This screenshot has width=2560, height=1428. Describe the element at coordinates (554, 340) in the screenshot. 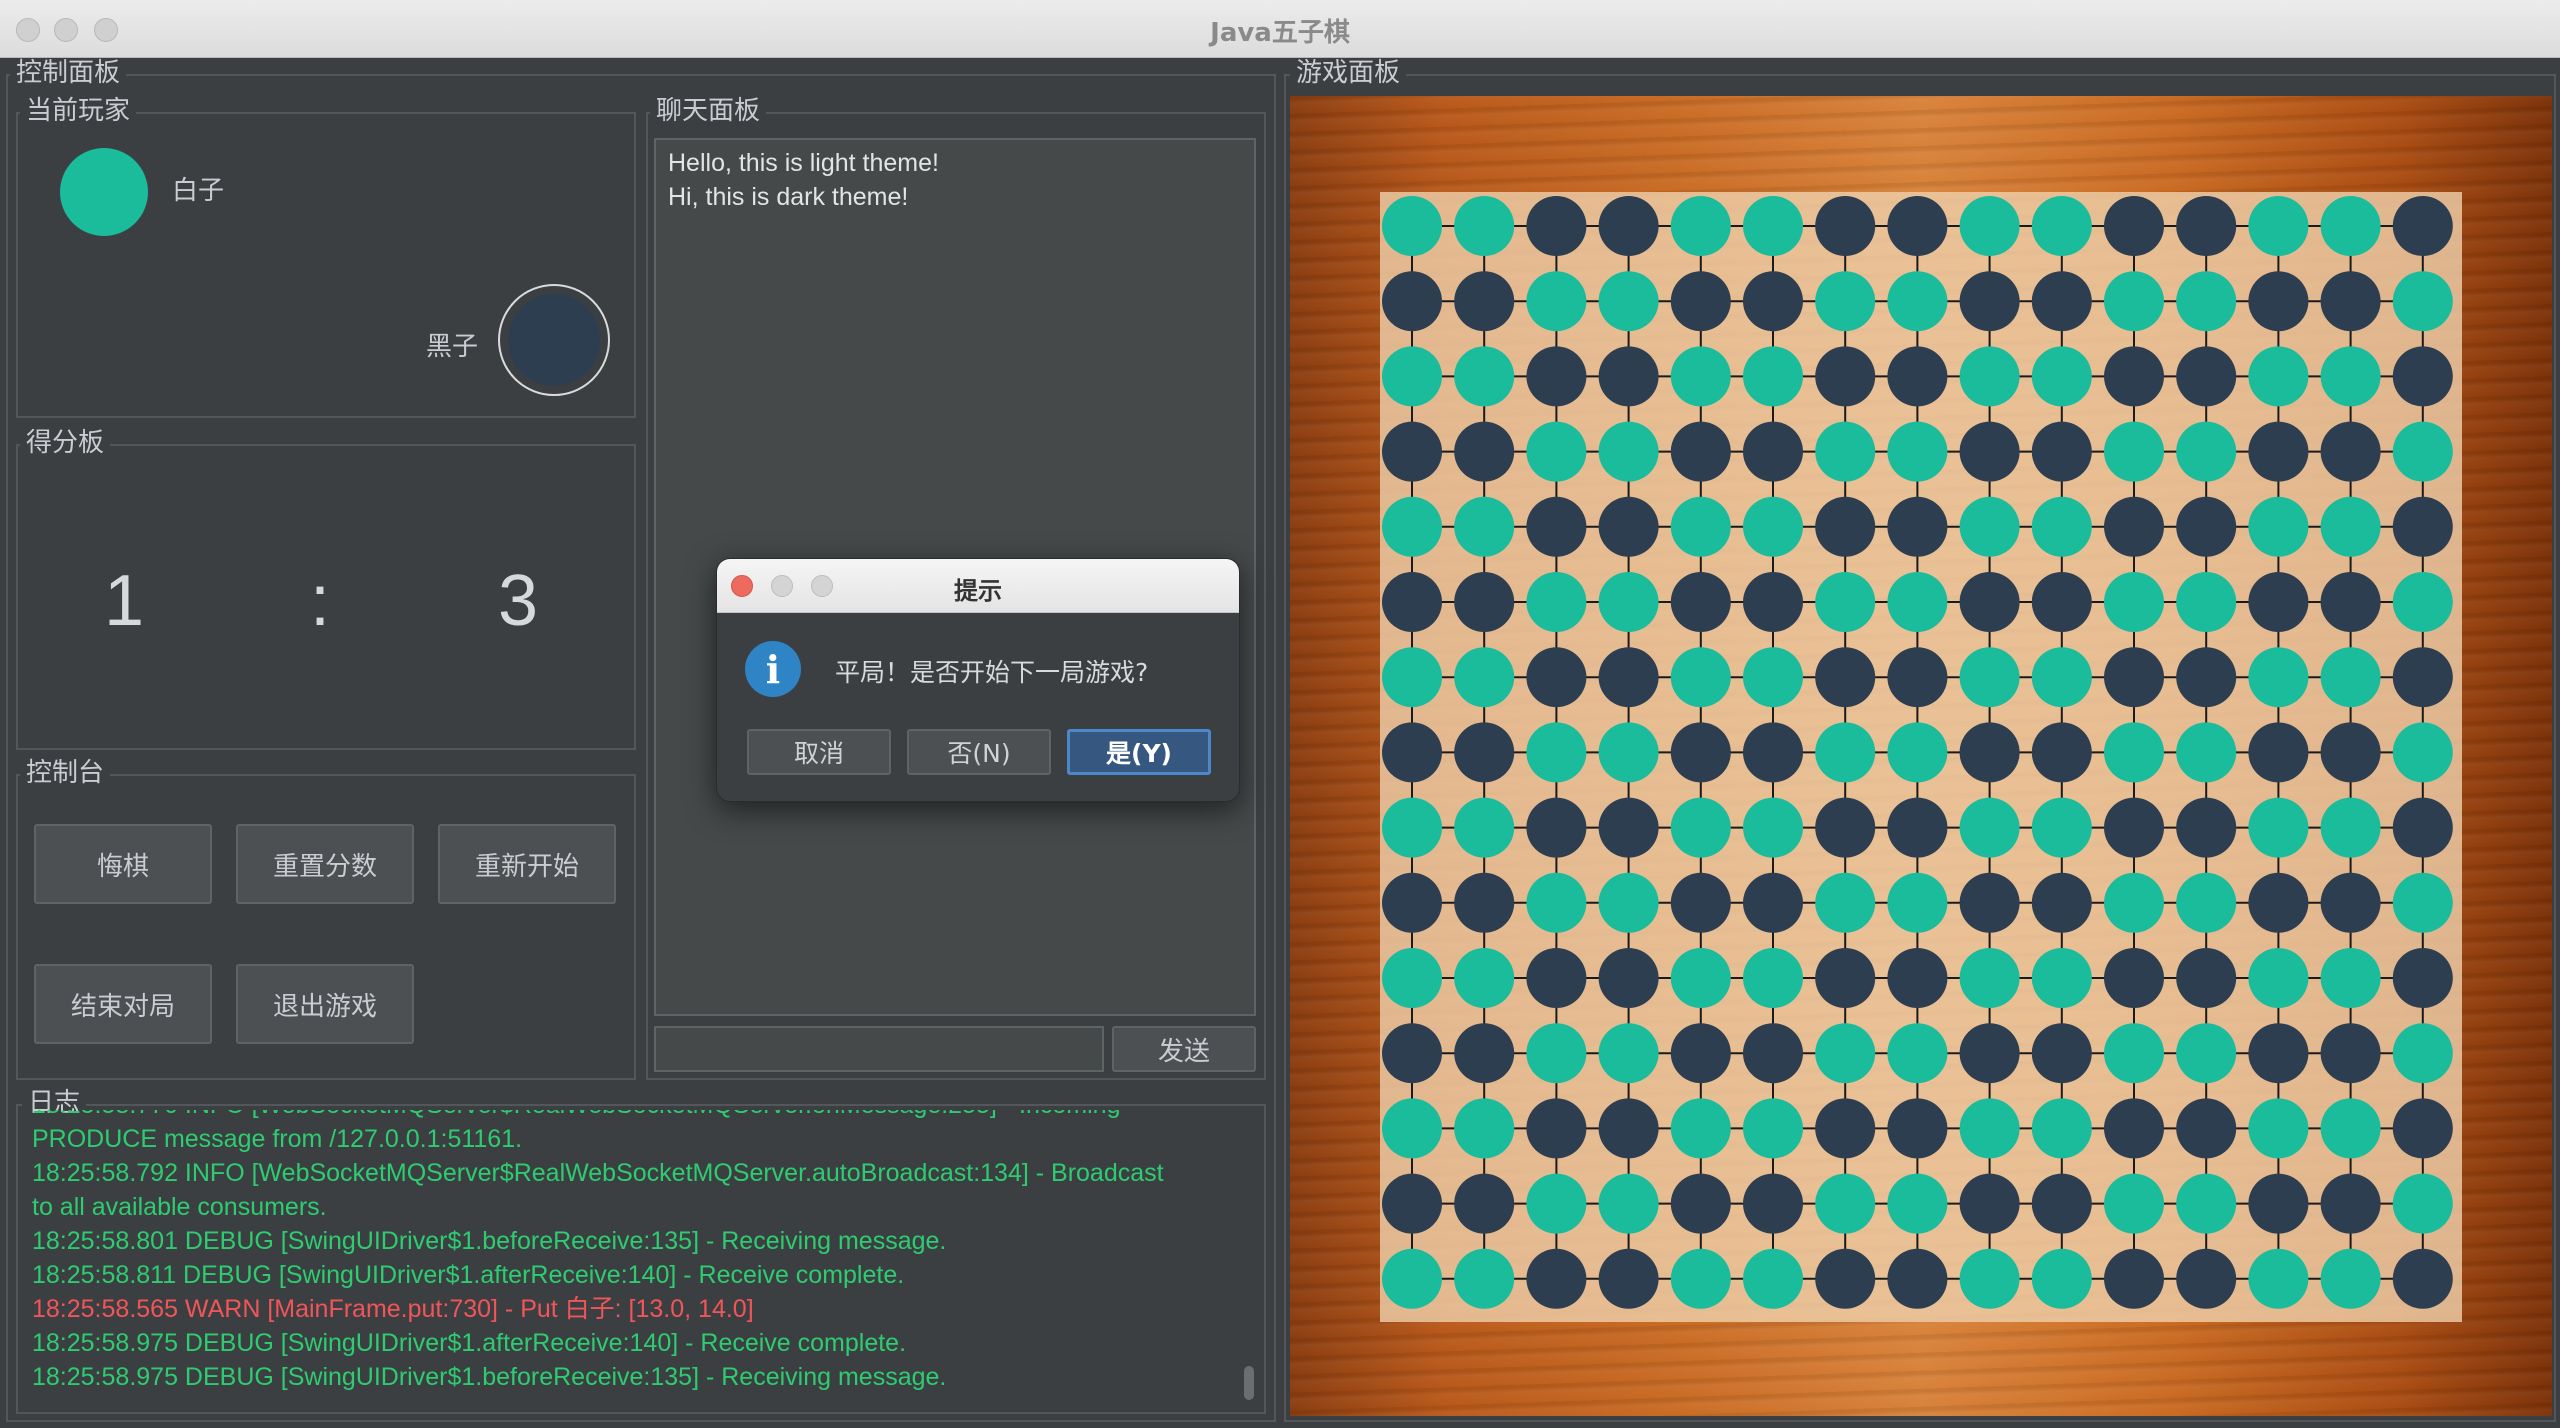

I see `black-stone-indicator` at that location.